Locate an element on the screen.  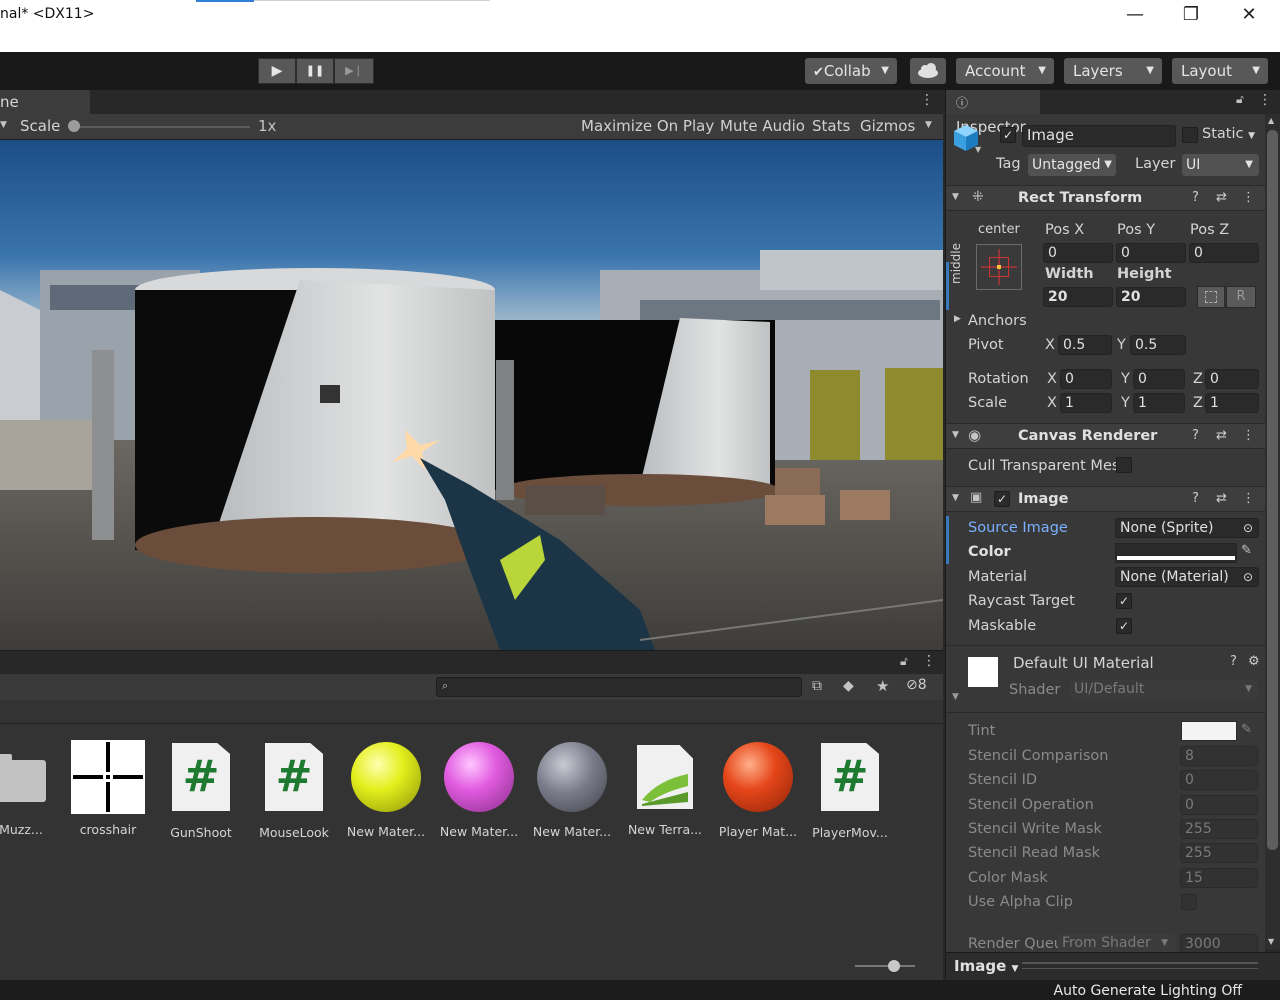
display-dropdown-caret-icon: ▼ is located at coordinates (3, 125).